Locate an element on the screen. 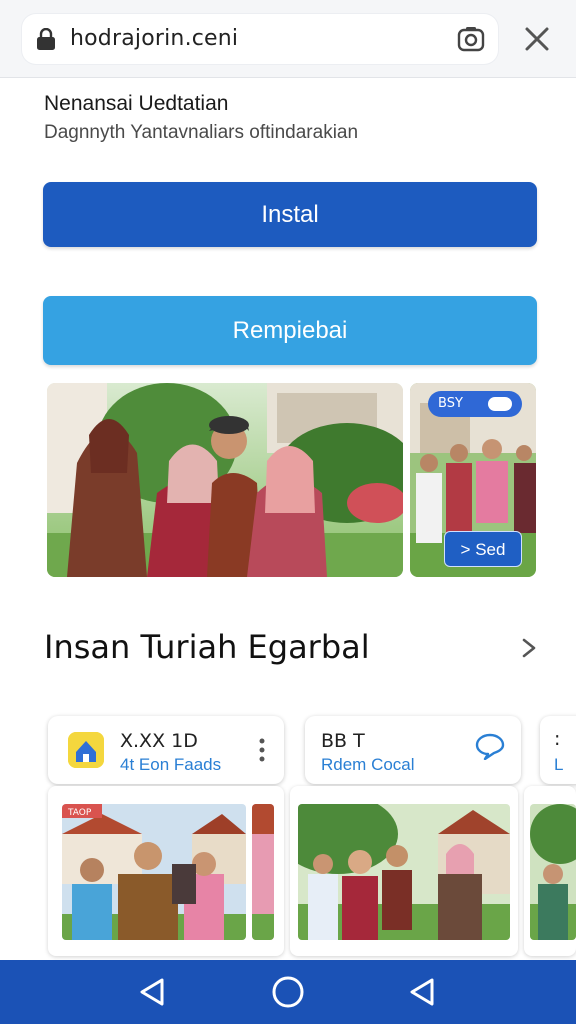 This screenshot has width=576, height=1024. related-app-title: BB T is located at coordinates (343, 741).